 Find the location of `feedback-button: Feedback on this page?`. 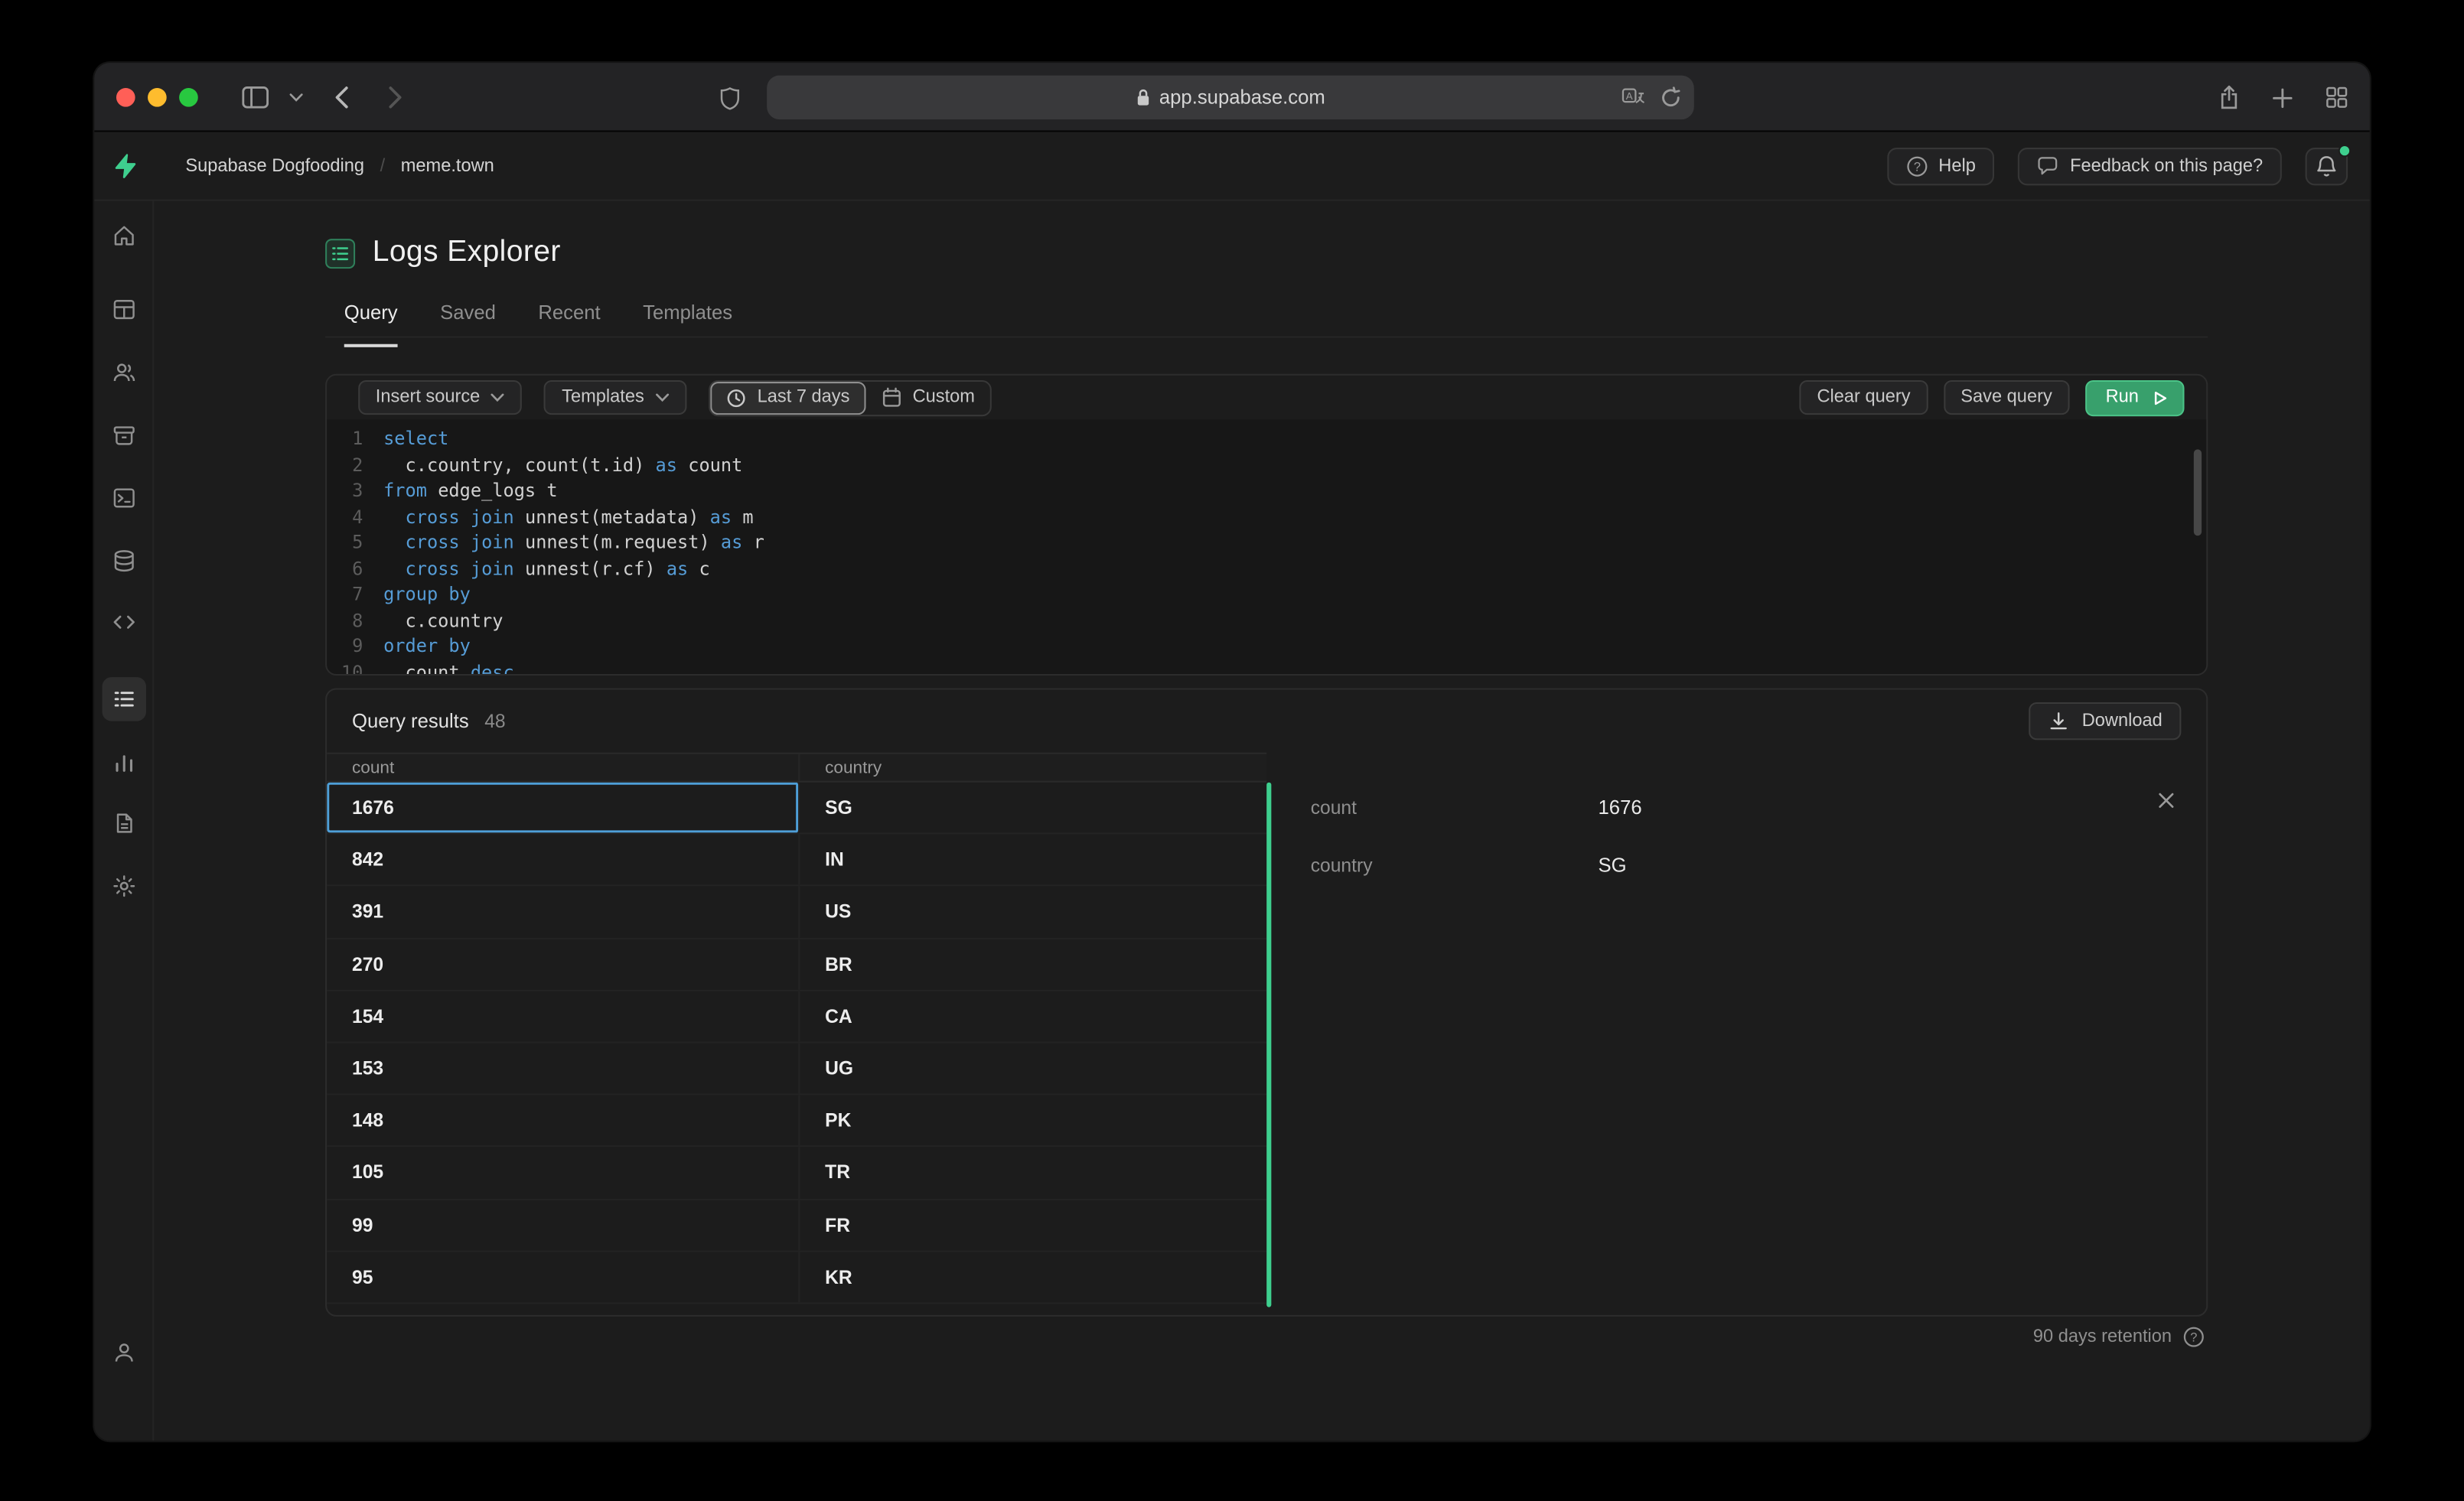

feedback-button: Feedback on this page? is located at coordinates (2150, 166).